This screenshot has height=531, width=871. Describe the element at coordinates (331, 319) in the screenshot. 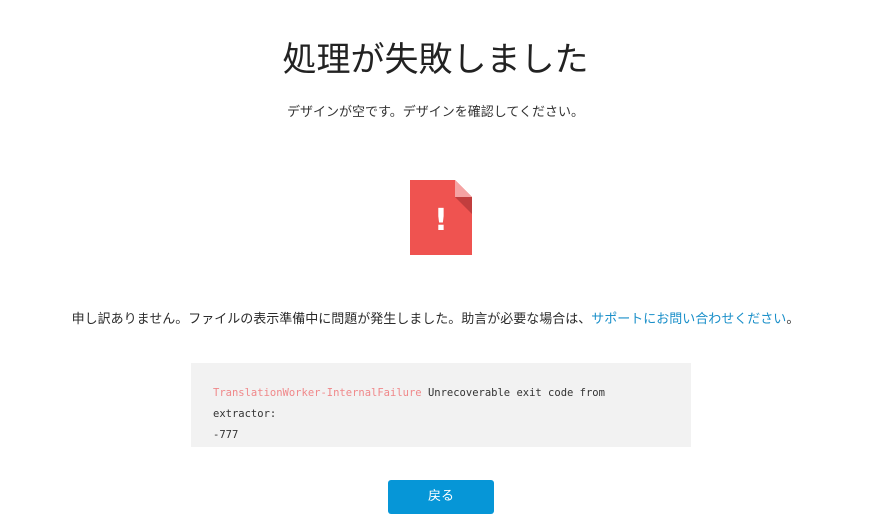

I see `error-message-text: 申し訳ありません。ファイルの表示準備中に問題が発生しました。助言が必要な場合は、` at that location.